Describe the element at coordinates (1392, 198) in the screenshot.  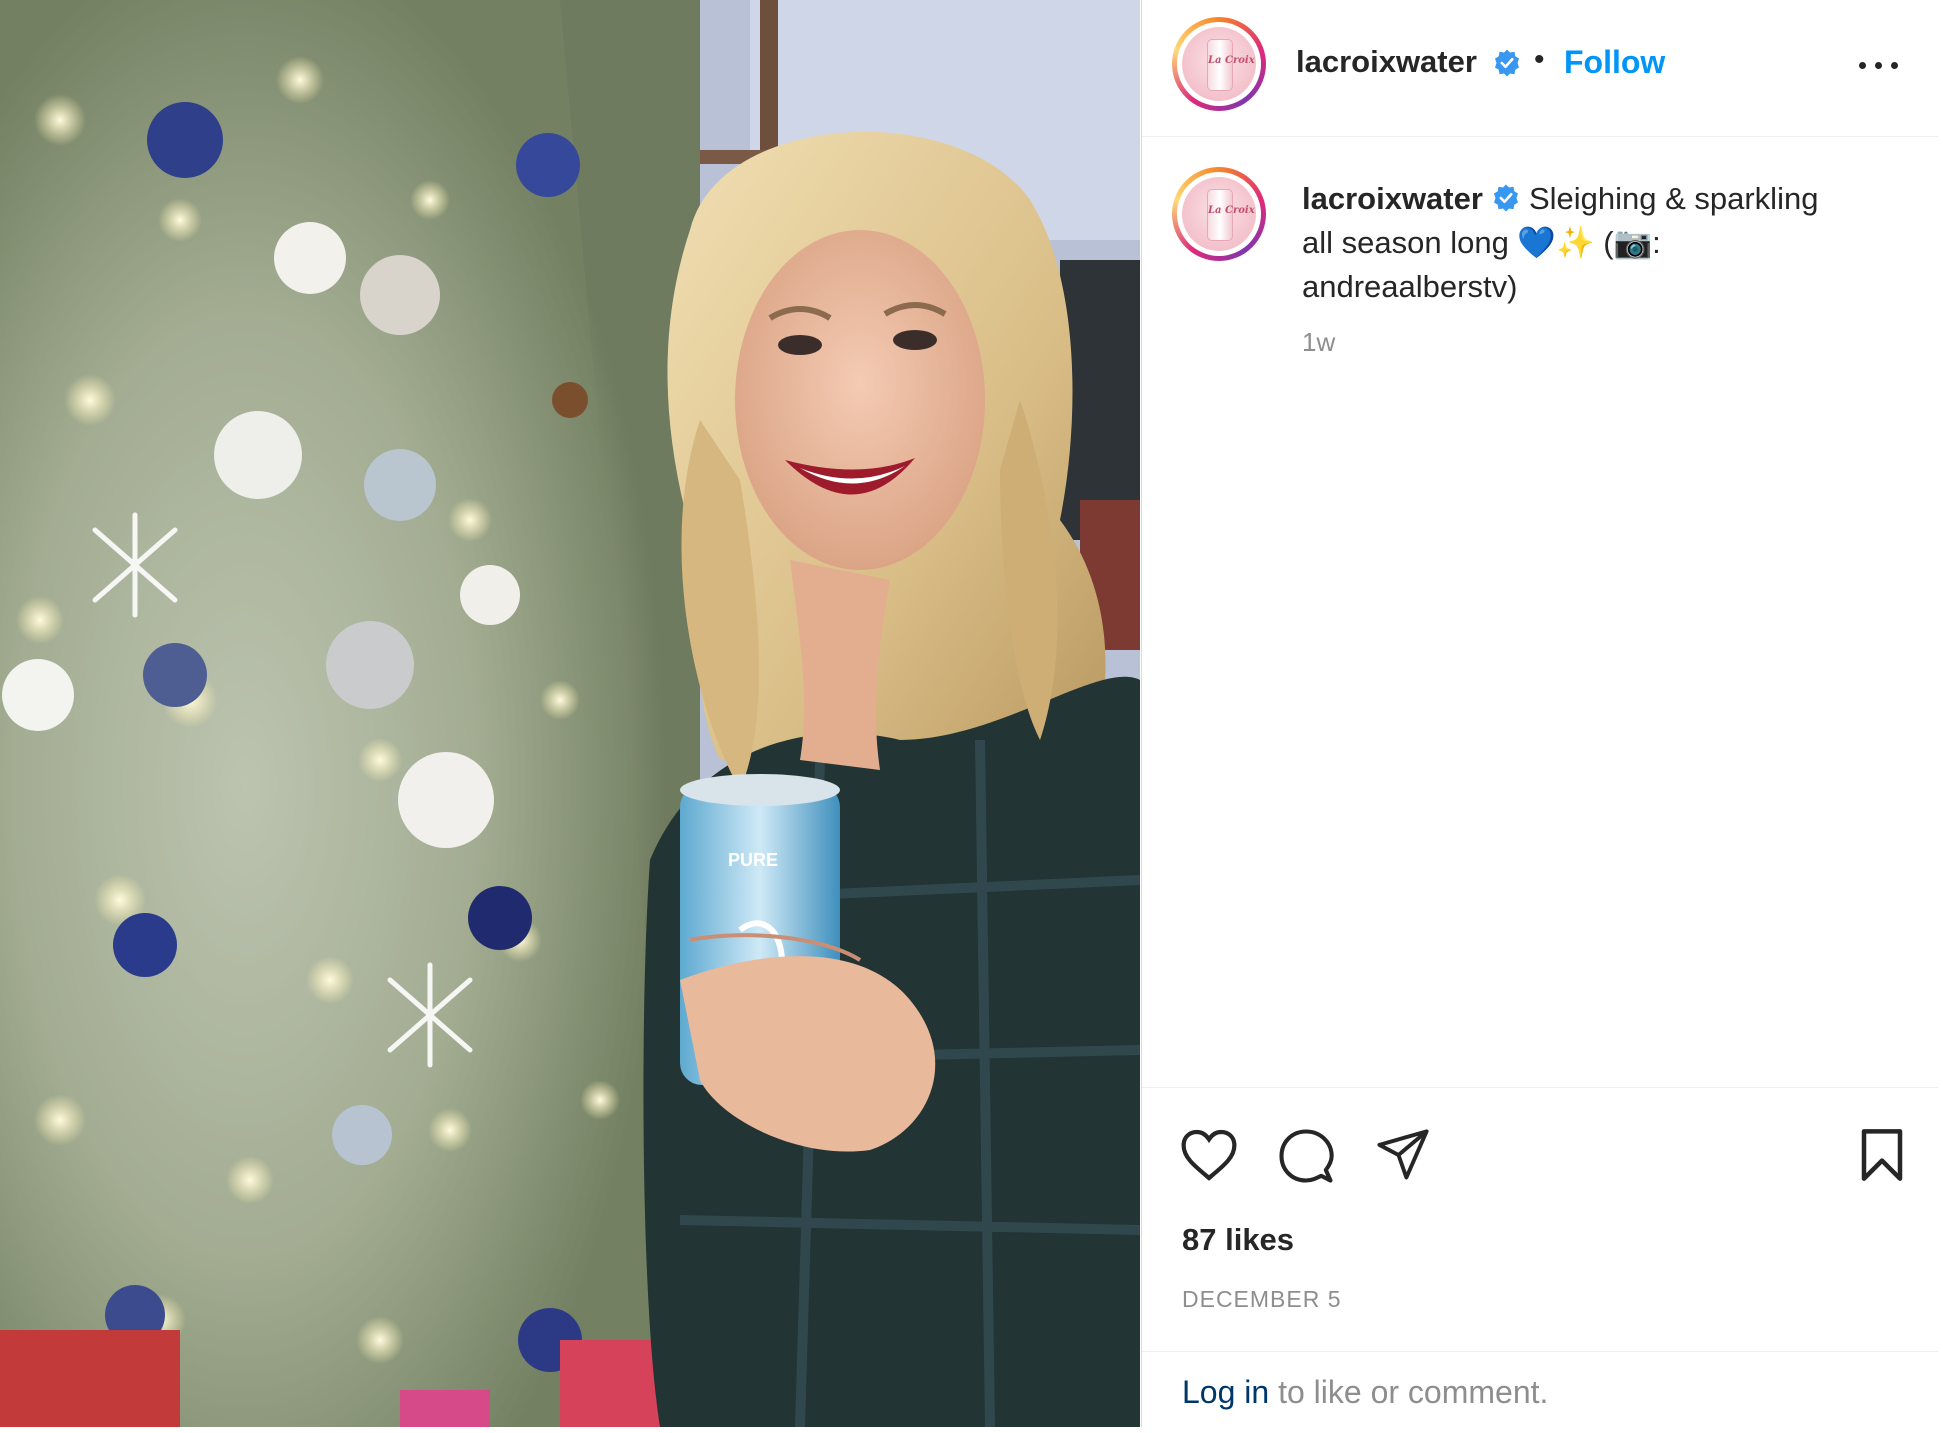
I see `caption-username-link: lacroixwater` at that location.